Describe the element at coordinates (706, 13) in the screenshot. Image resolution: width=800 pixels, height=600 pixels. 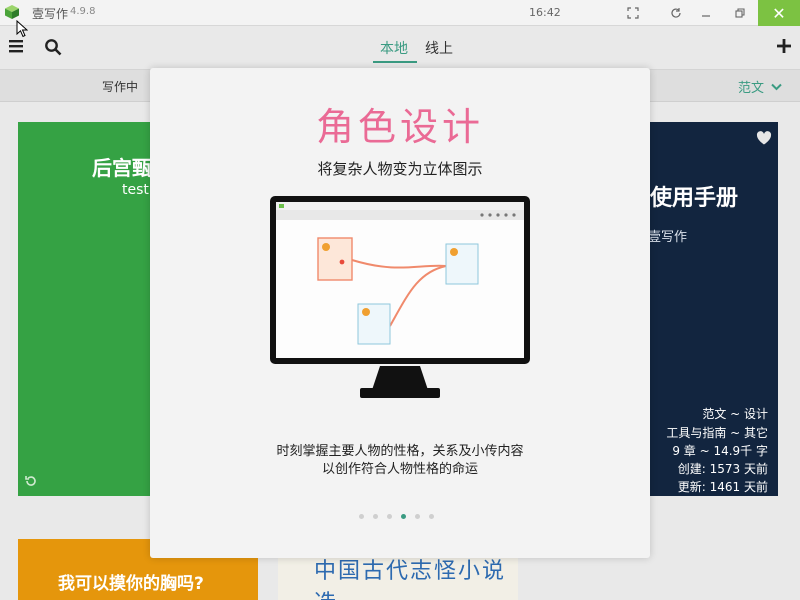
I see `minimize-button` at that location.